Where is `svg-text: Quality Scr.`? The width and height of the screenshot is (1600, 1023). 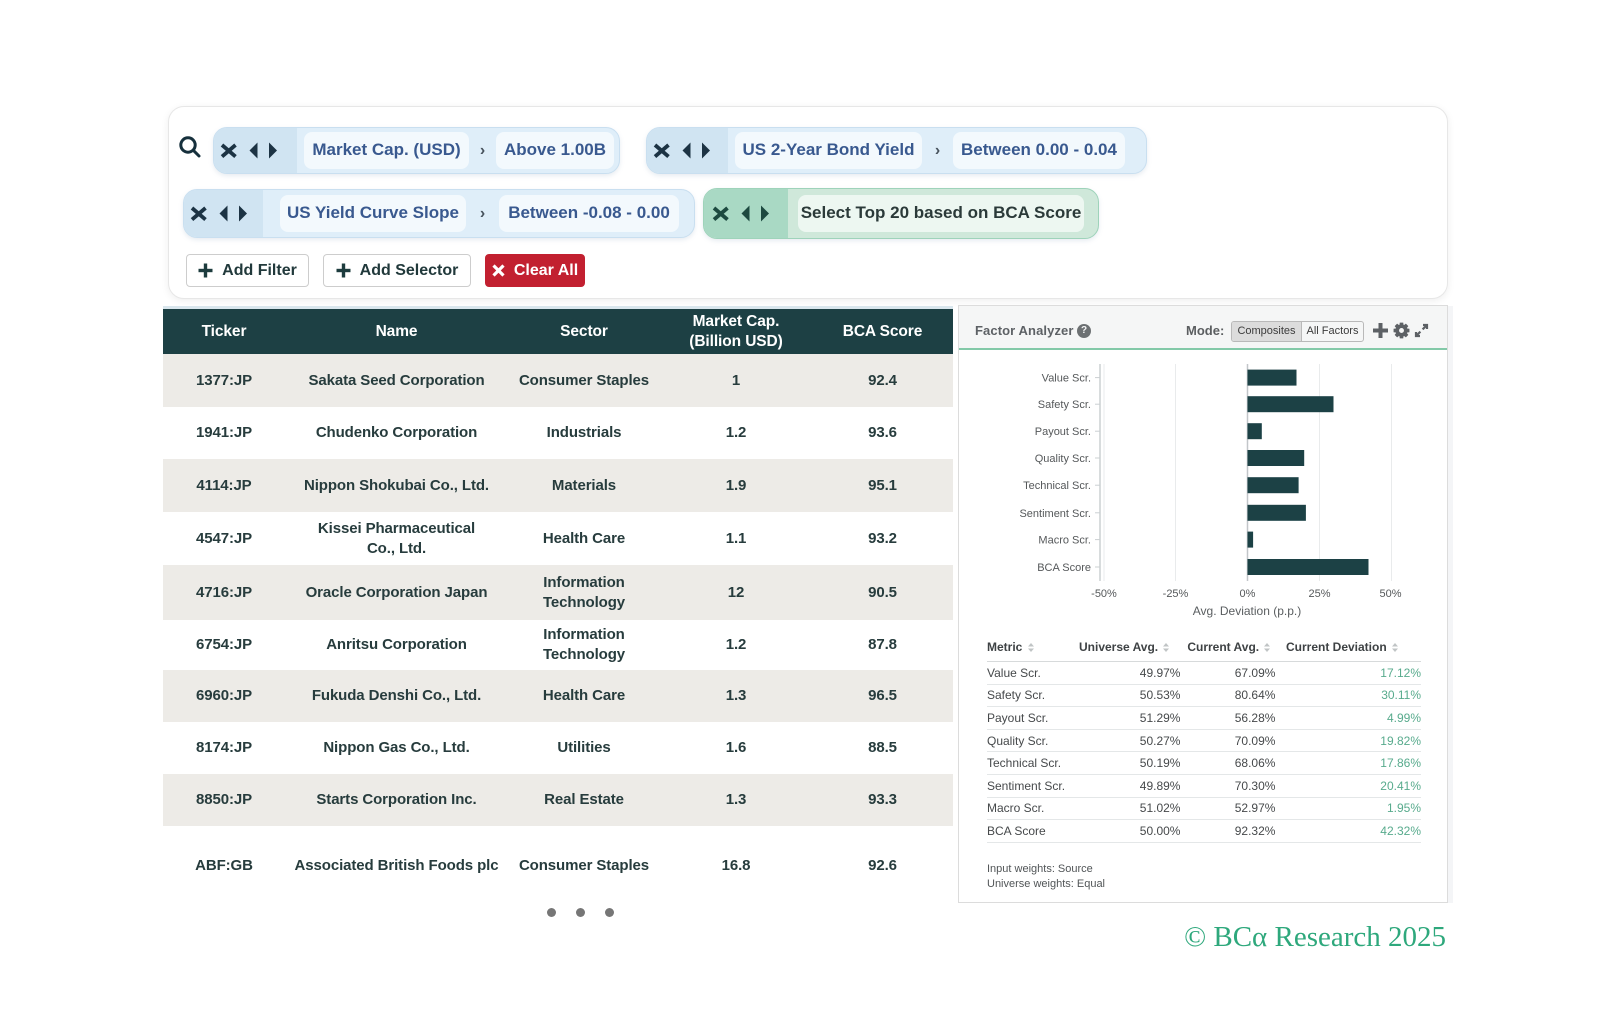 svg-text: Quality Scr. is located at coordinates (1063, 459).